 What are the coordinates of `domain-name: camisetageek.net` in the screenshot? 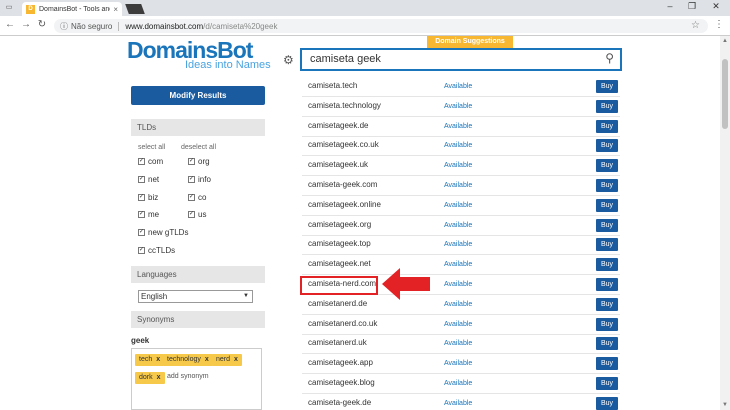 It's located at (339, 263).